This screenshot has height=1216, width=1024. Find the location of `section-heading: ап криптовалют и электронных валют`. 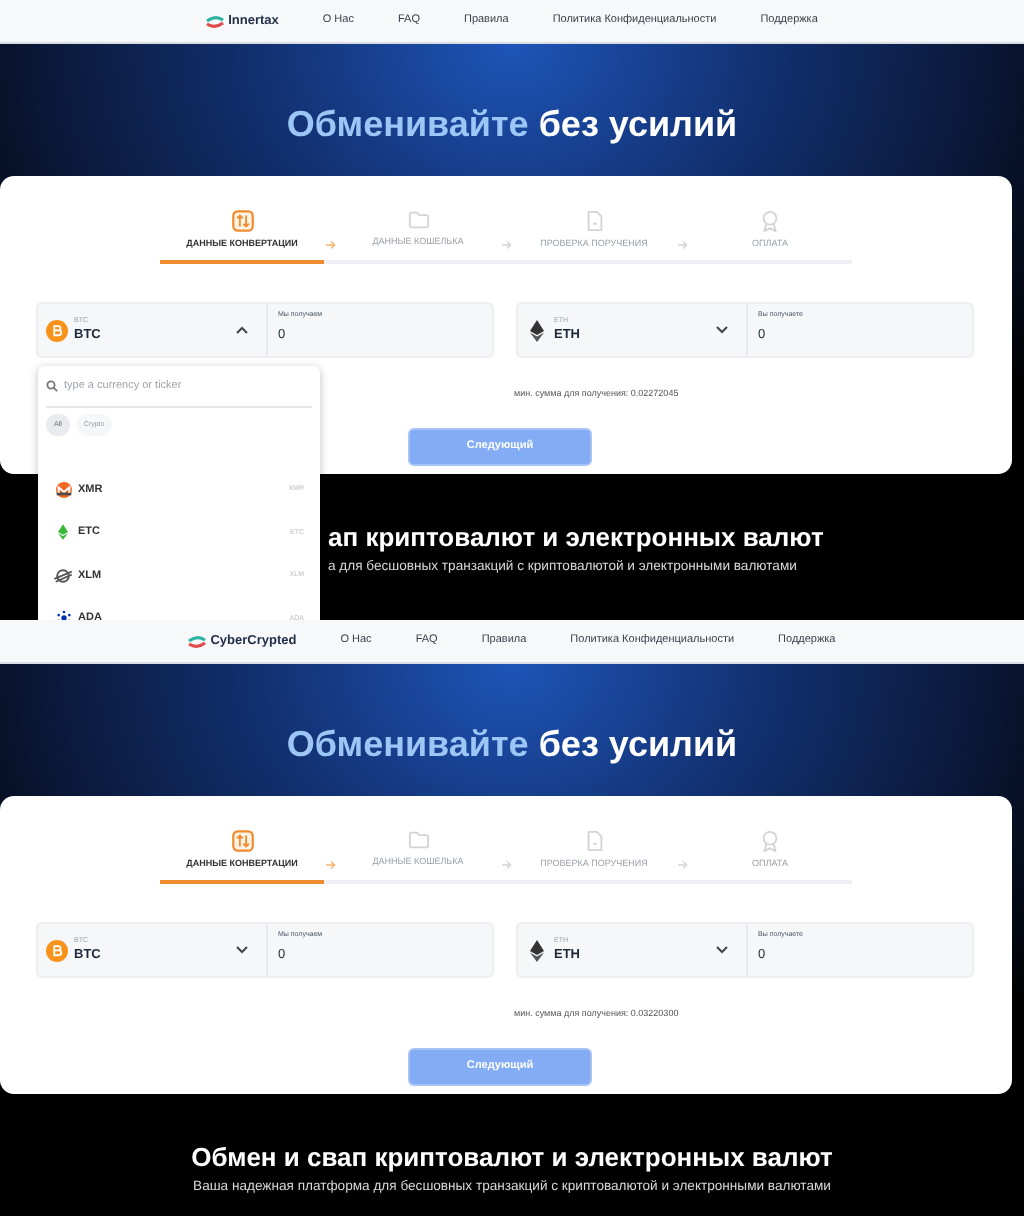

section-heading: ап криптовалют и электронных валют is located at coordinates (576, 537).